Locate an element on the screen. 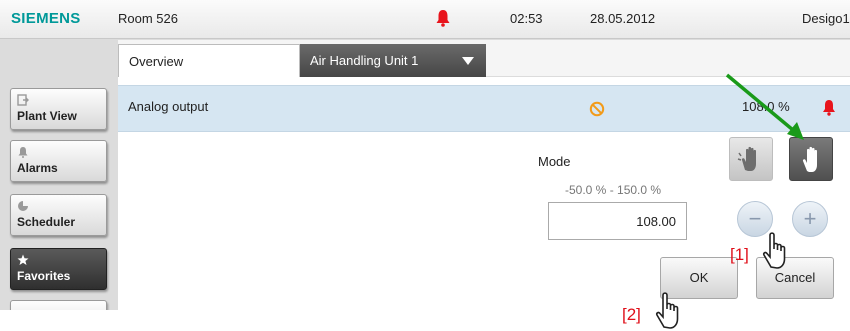 The height and width of the screenshot is (331, 850). annotation-arrow is located at coordinates (764, 106).